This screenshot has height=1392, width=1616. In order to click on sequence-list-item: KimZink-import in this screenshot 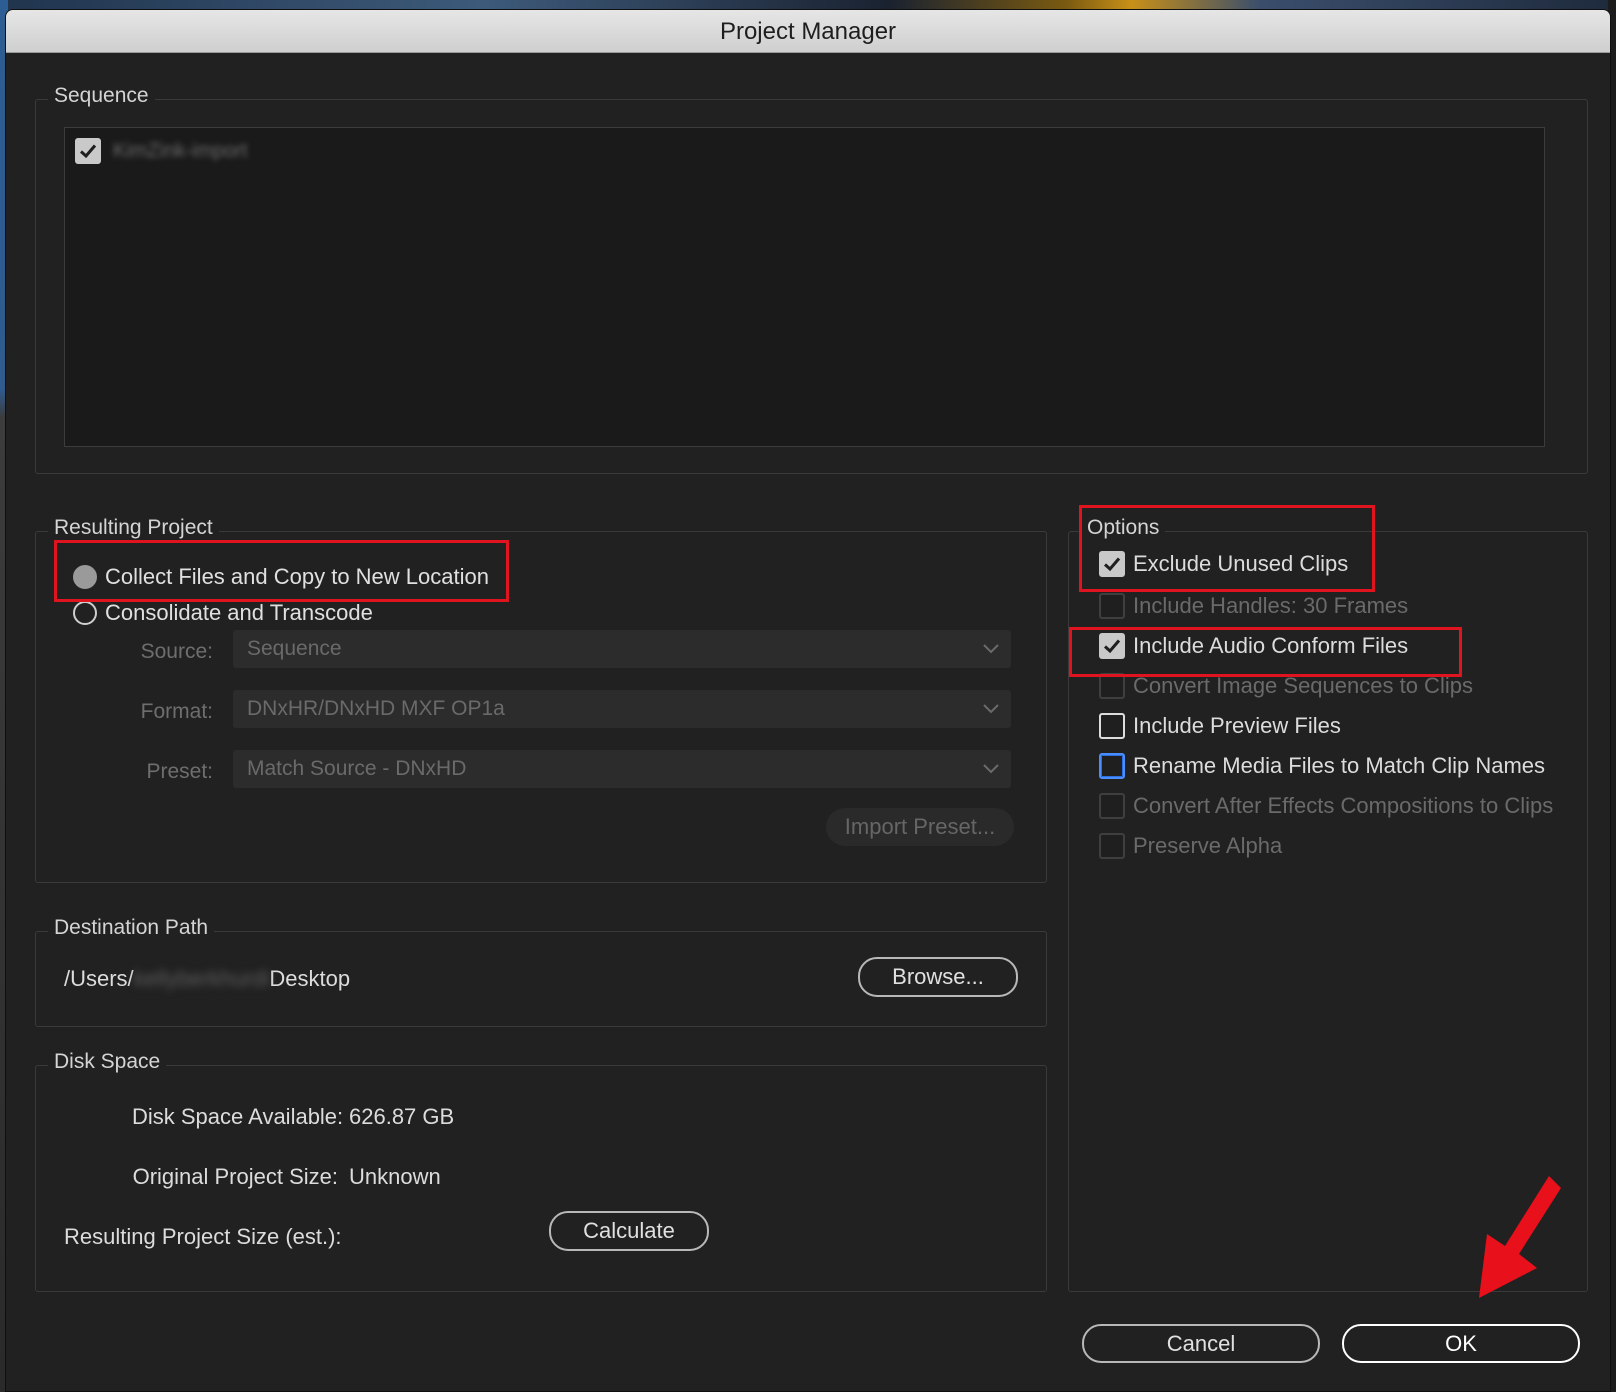, I will do `click(161, 151)`.